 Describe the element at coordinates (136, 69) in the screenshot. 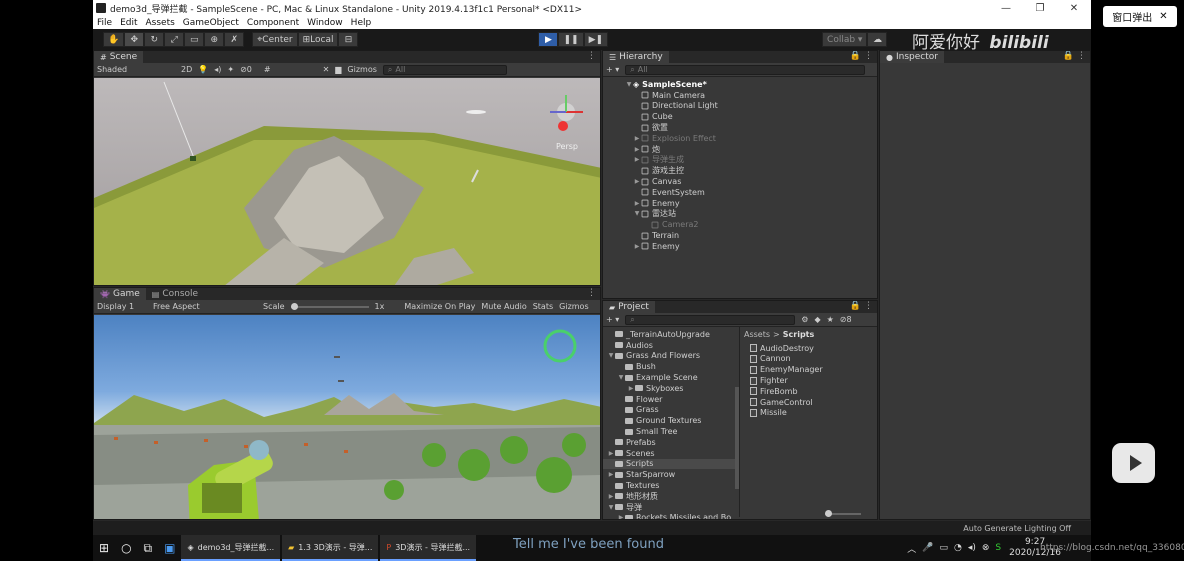

I see `shading-dropdown: Shaded` at that location.